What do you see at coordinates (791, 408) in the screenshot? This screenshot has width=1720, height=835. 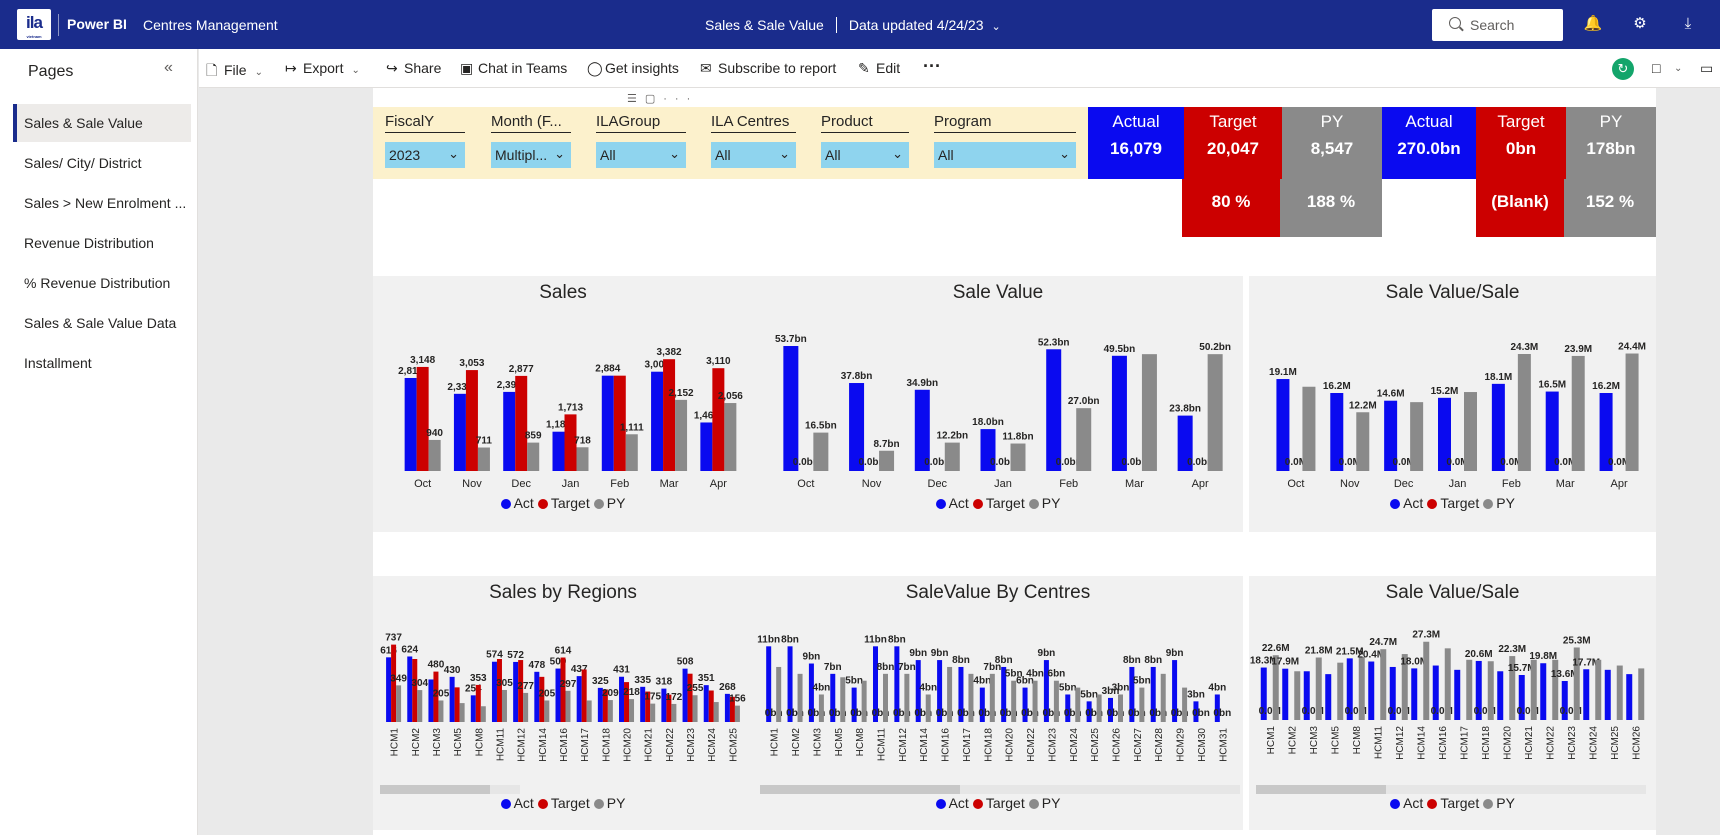 I see `bar-act-oct` at bounding box center [791, 408].